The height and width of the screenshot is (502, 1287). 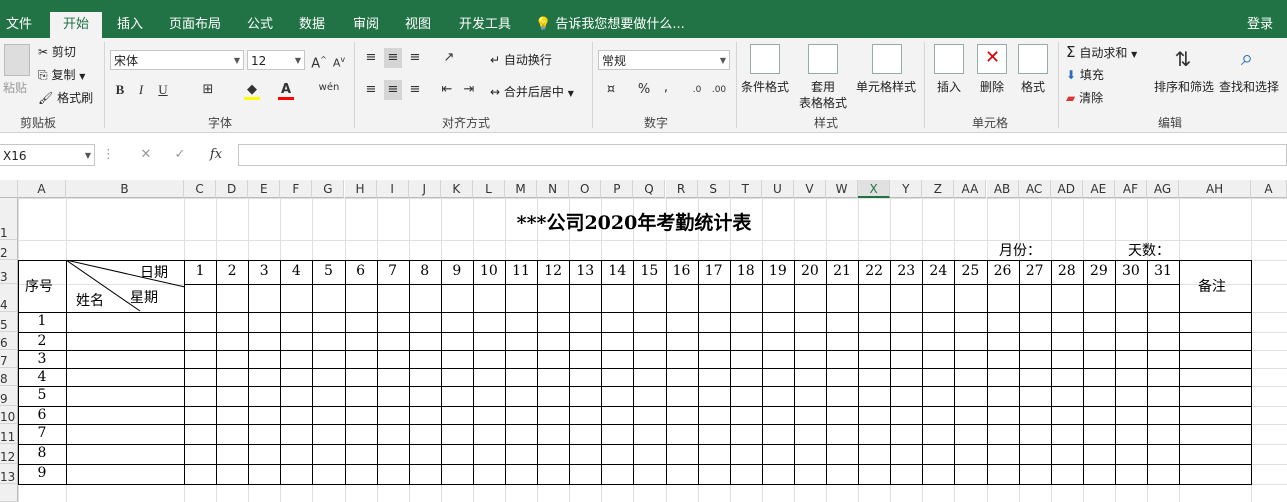 I want to click on number-format-dropdown: 常规 ▼, so click(x=664, y=60).